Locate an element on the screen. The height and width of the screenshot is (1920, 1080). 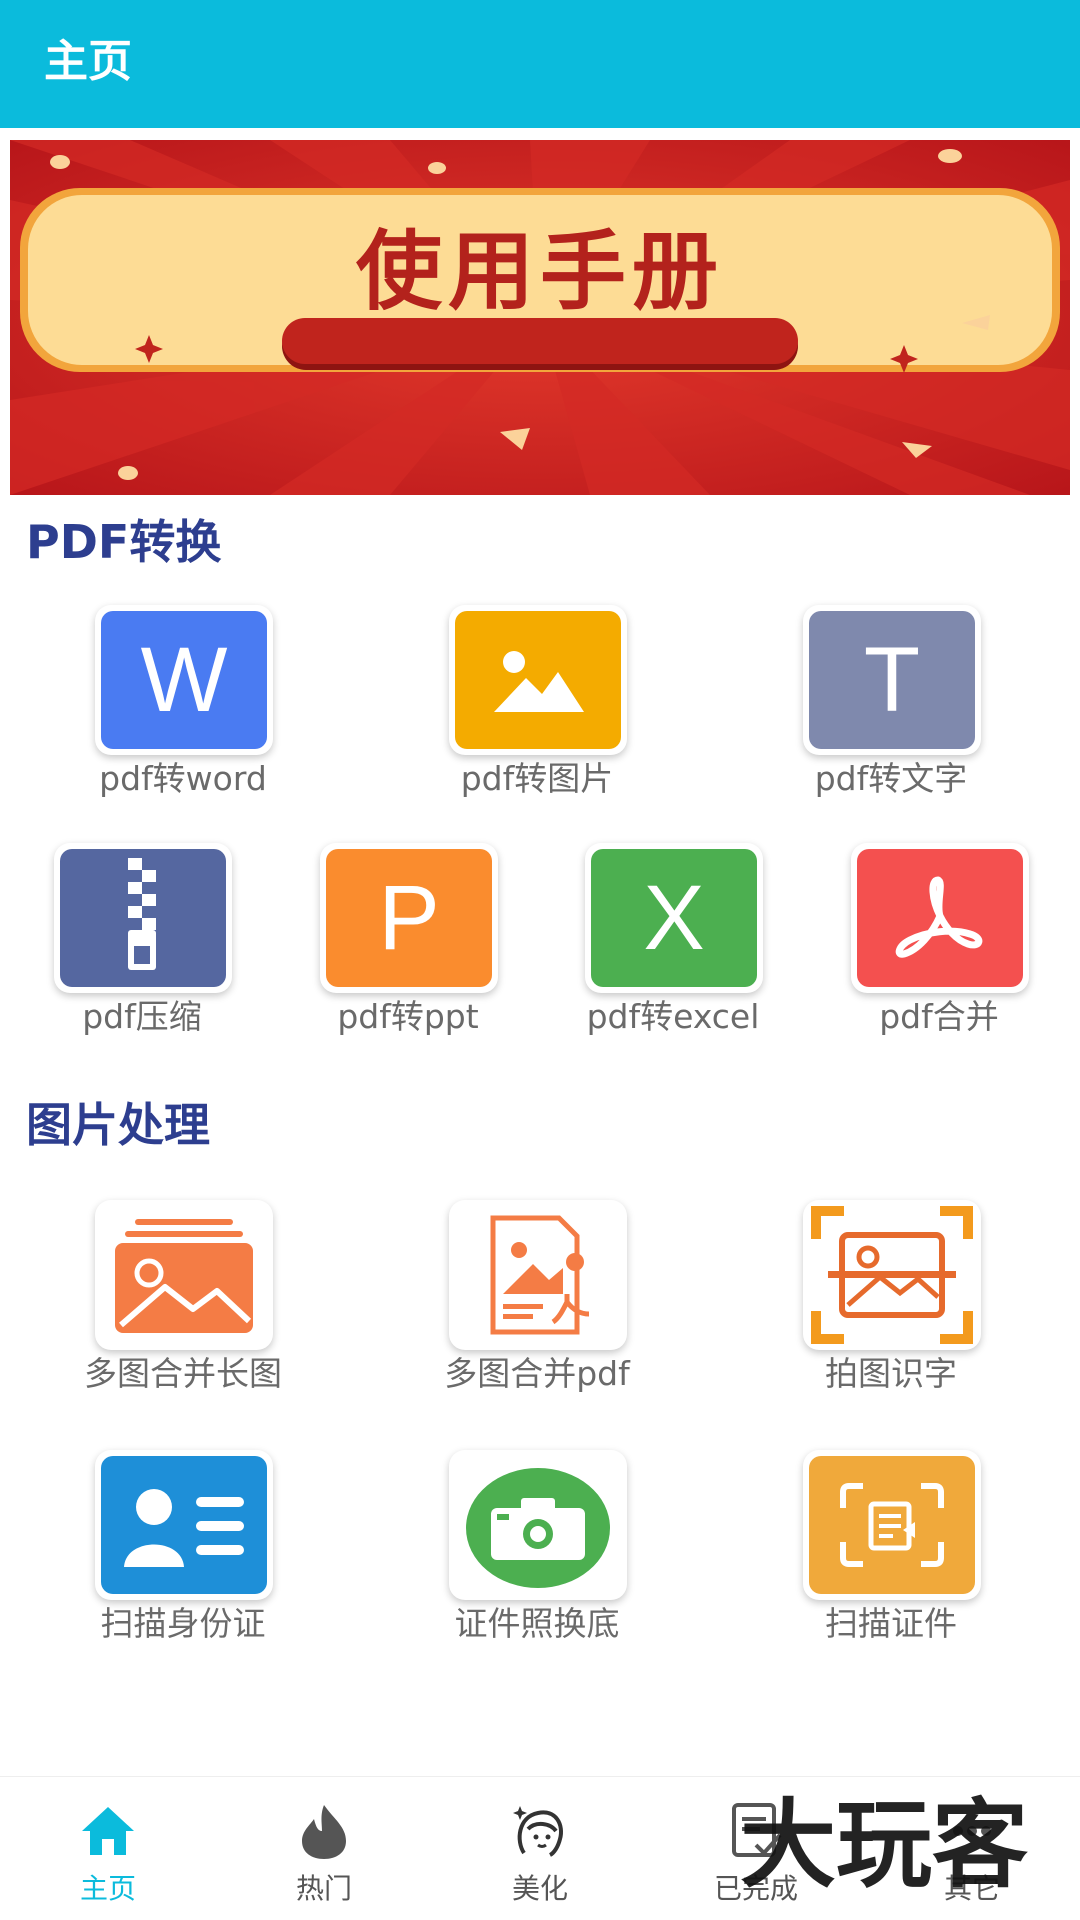
nav-label: 热门 is located at coordinates (323, 1888).